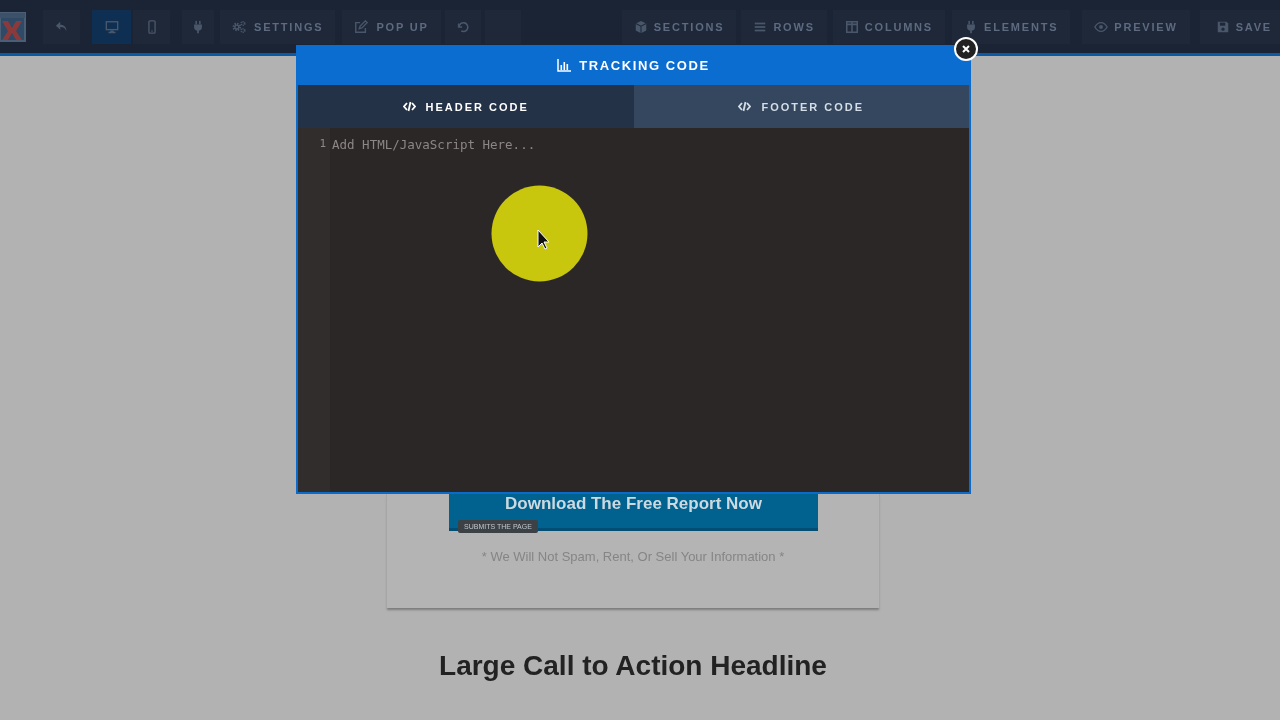 Image resolution: width=1280 pixels, height=720 pixels. What do you see at coordinates (278, 26) in the screenshot?
I see `toolbar-button: SETTINGS` at bounding box center [278, 26].